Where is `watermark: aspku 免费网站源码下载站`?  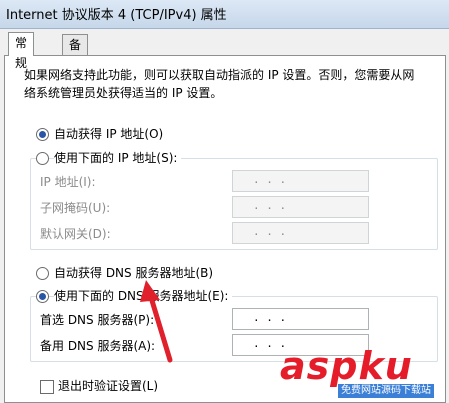
watermark: aspku 免费网站源码下载站 is located at coordinates (359, 373).